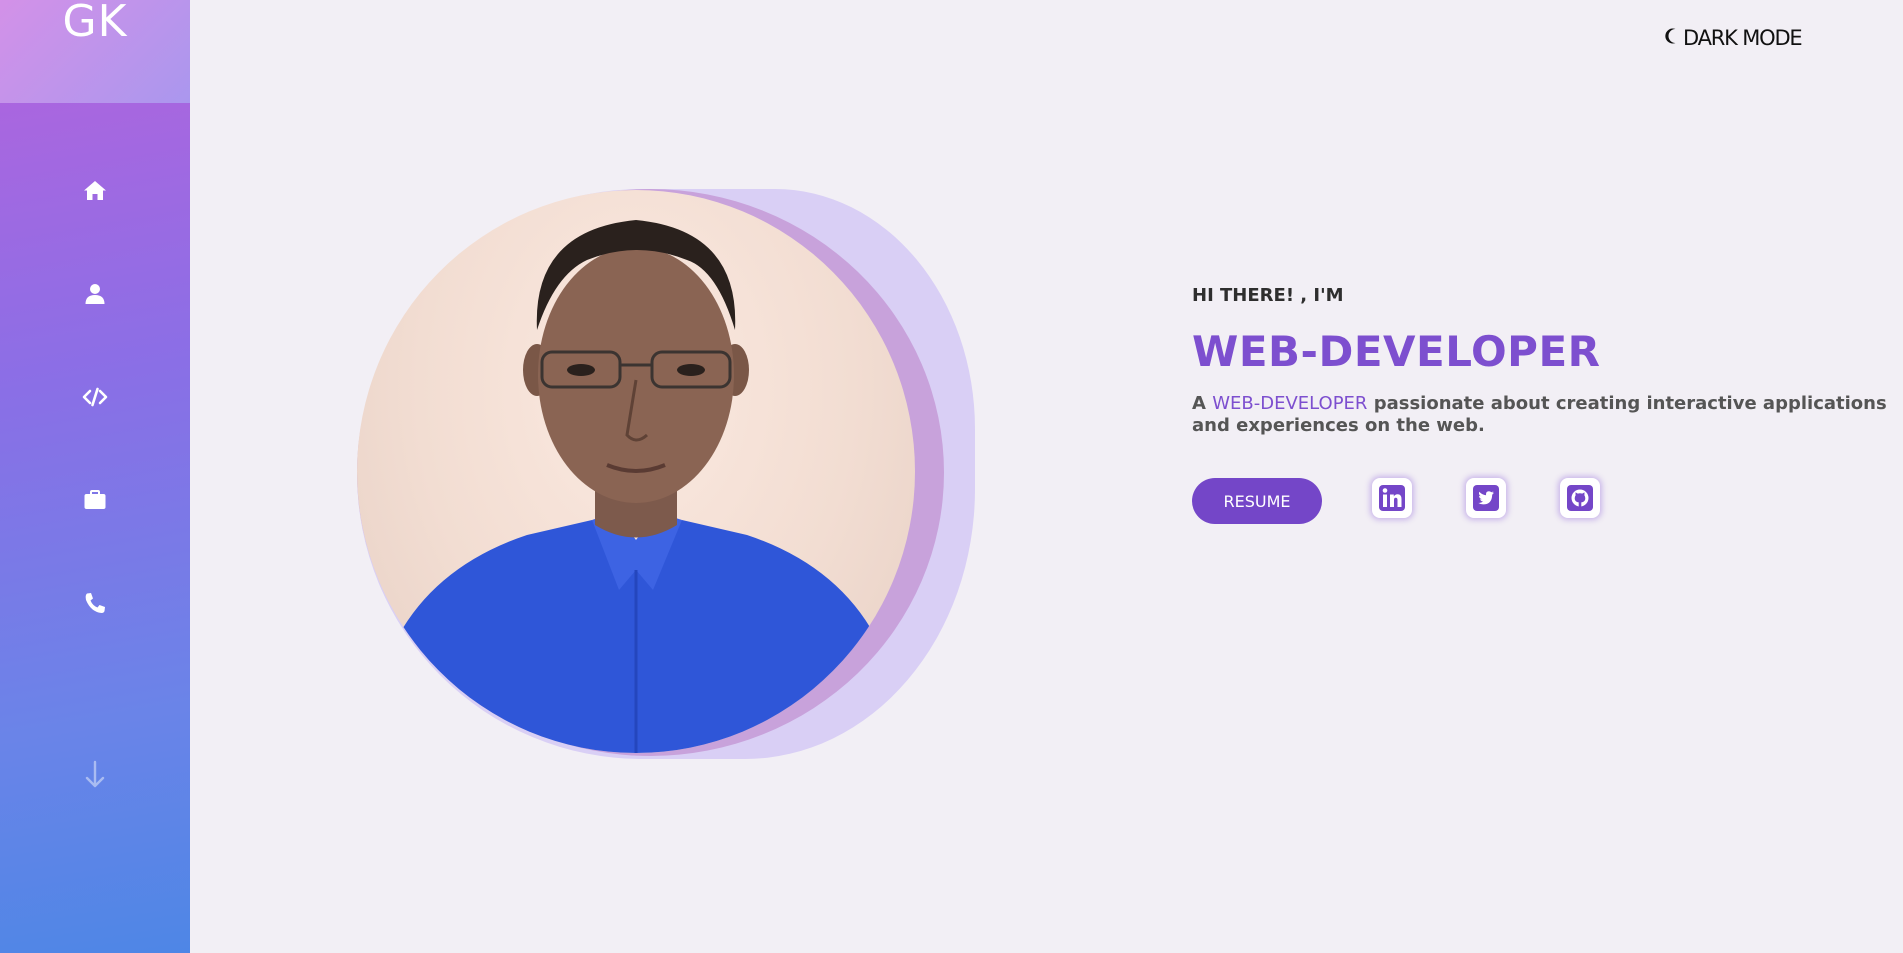 The image size is (1903, 953). I want to click on desc-prefix: A, so click(1202, 403).